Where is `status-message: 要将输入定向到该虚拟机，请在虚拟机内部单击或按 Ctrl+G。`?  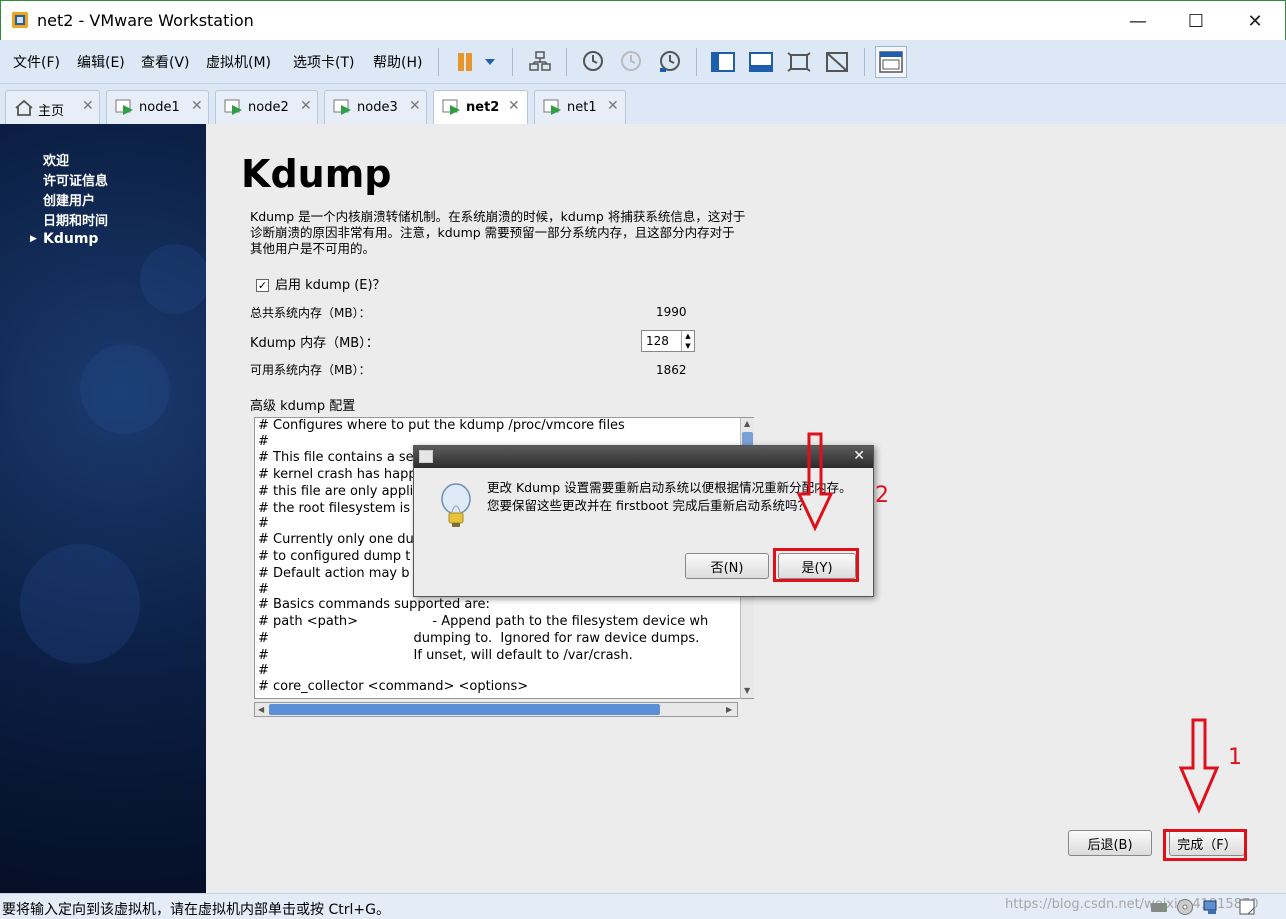 status-message: 要将输入定向到该虚拟机，请在虚拟机内部单击或按 Ctrl+G。 is located at coordinates (196, 910).